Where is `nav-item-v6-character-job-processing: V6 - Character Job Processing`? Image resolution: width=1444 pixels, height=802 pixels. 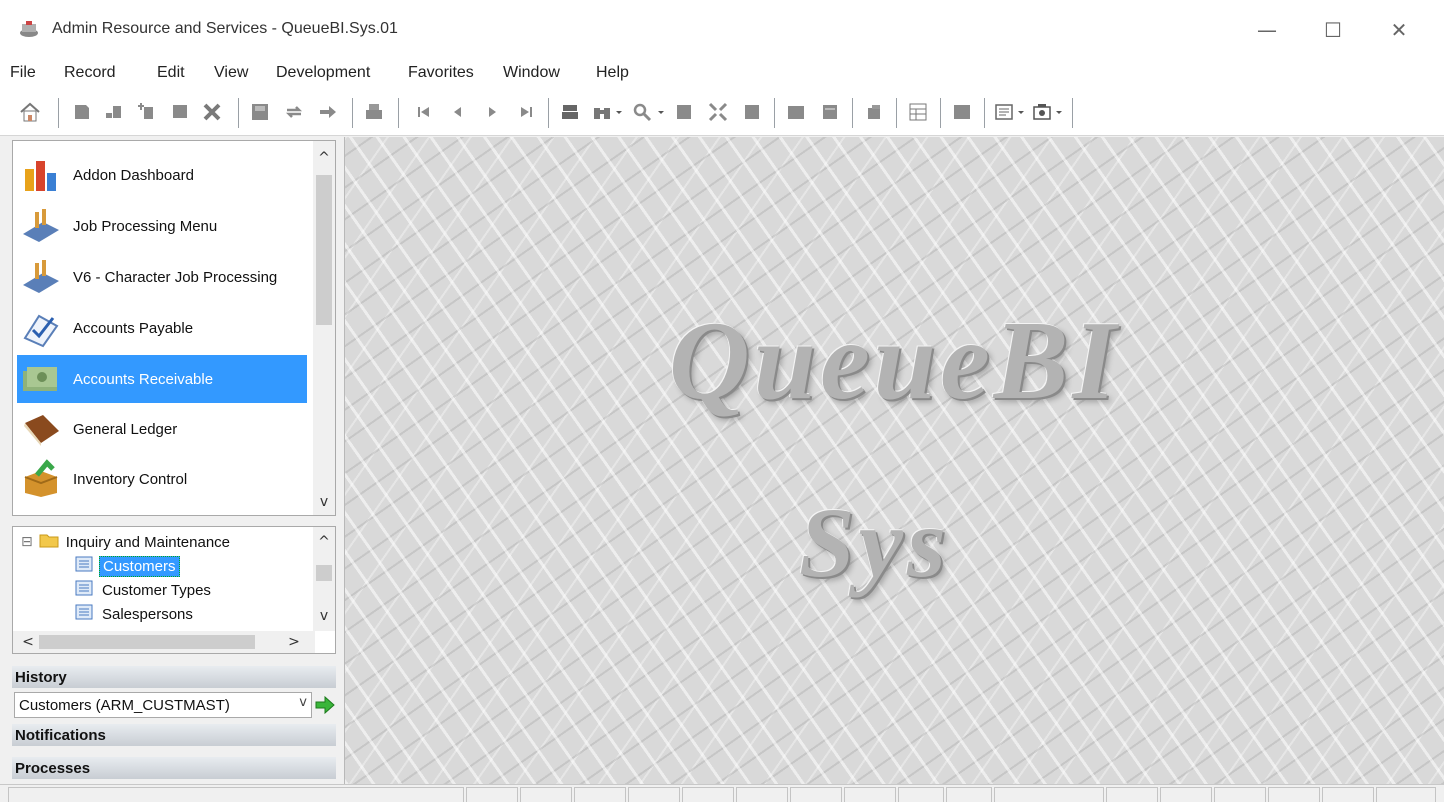
nav-item-v6-character-job-processing: V6 - Character Job Processing is located at coordinates (162, 277).